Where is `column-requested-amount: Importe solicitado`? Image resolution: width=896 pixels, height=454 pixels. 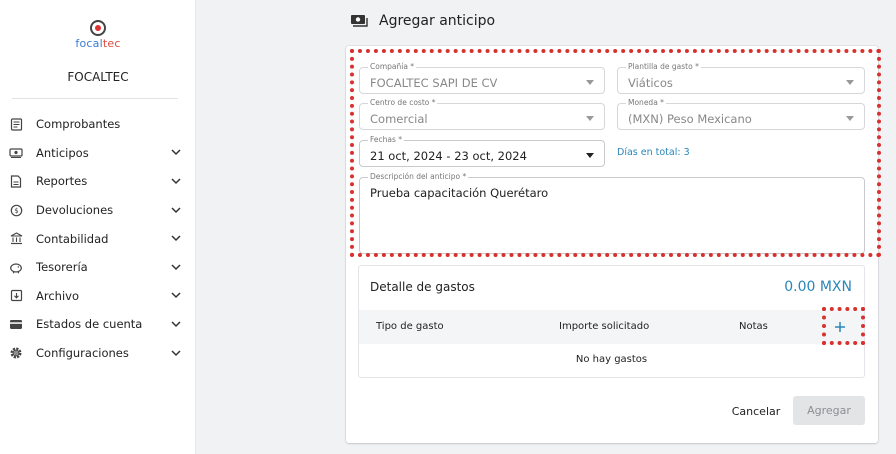 column-requested-amount: Importe solicitado is located at coordinates (604, 326).